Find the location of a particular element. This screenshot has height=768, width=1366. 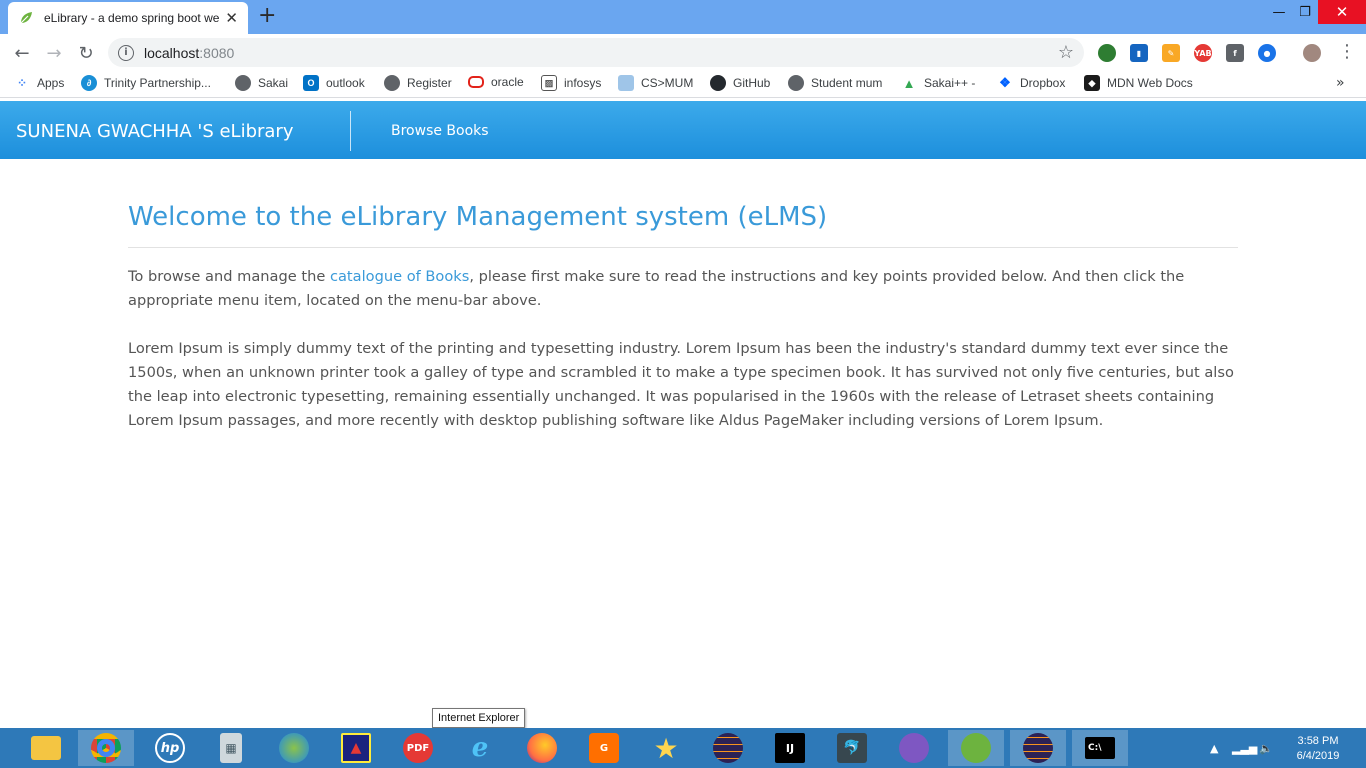

firefox-icon is located at coordinates (542, 748).